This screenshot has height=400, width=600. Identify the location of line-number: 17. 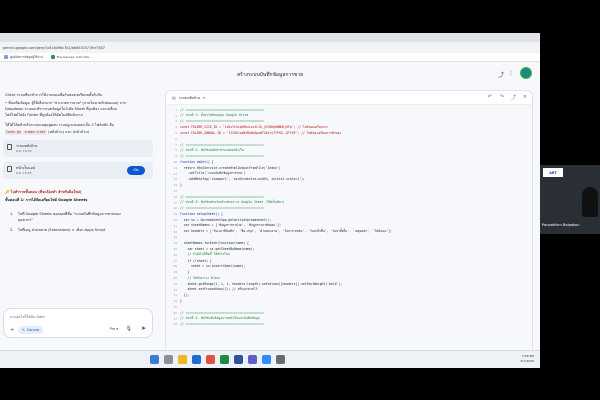
(175, 202).